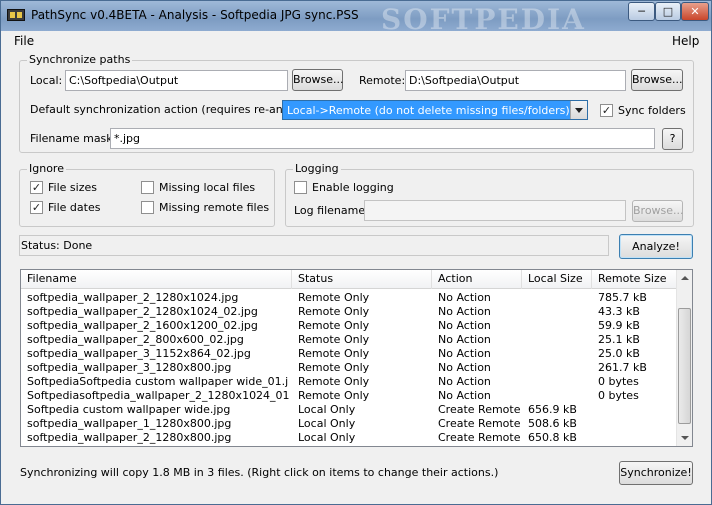 The height and width of the screenshot is (505, 712). I want to click on close-button: ✕, so click(695, 11).